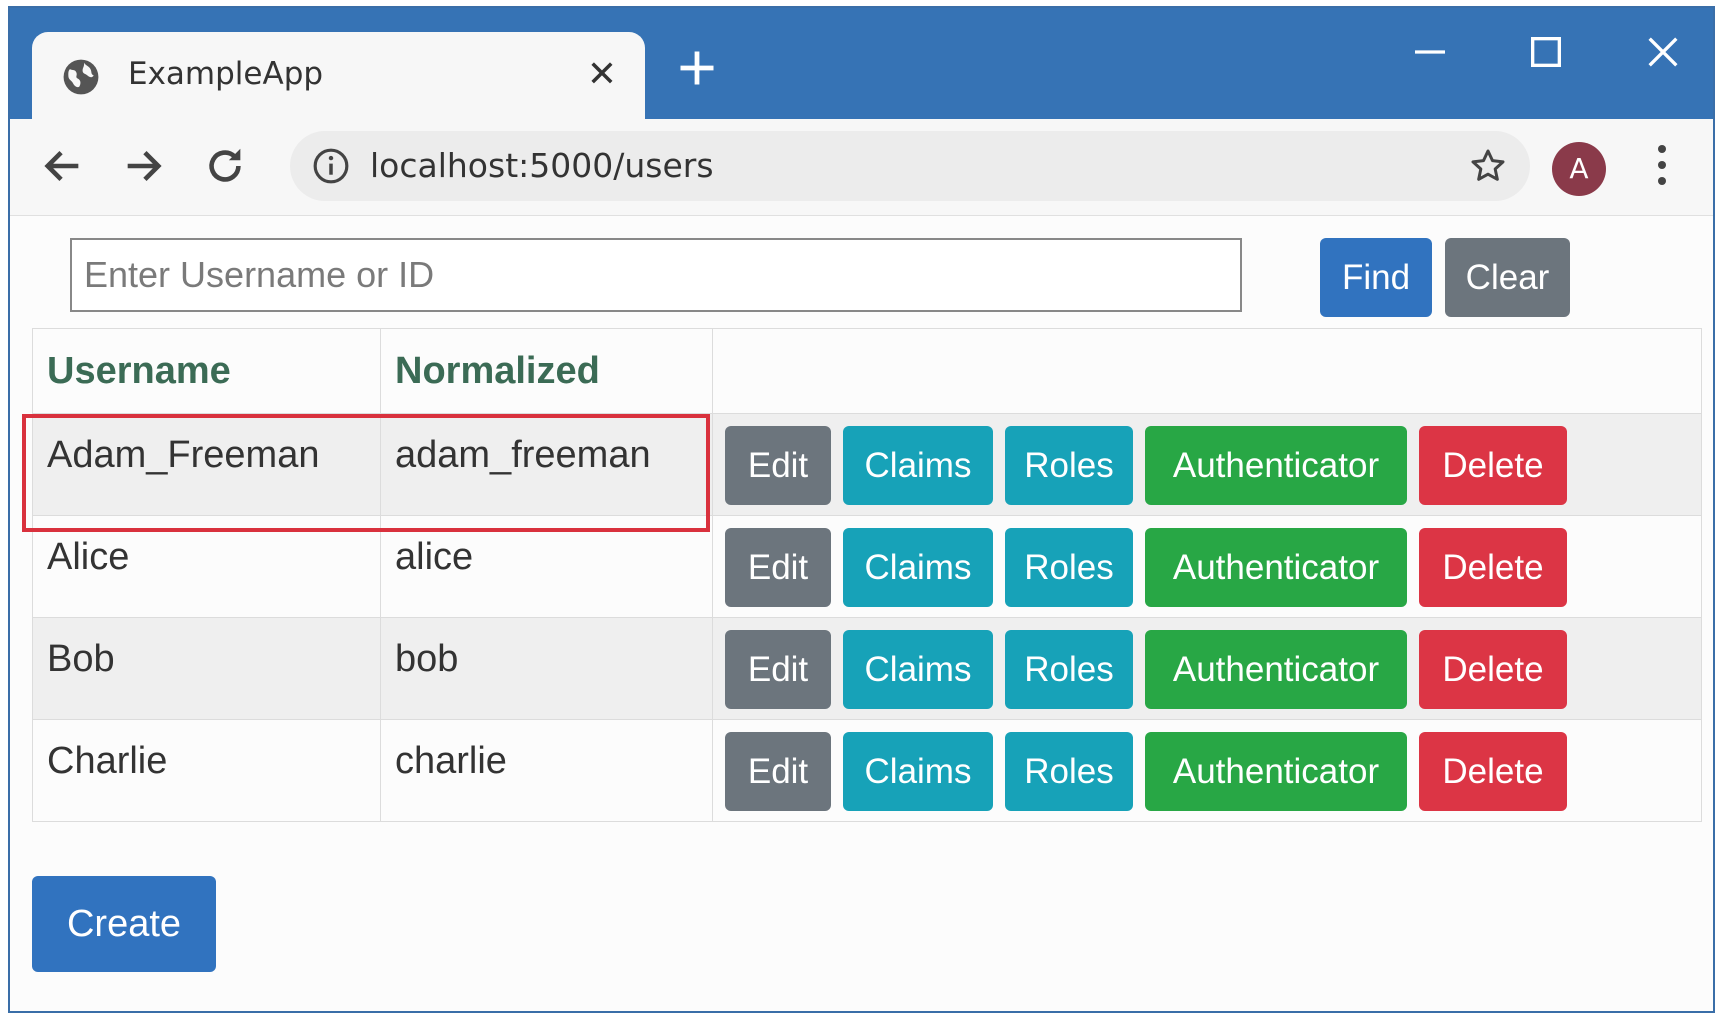 The image size is (1725, 1020). Describe the element at coordinates (226, 74) in the screenshot. I see `tab-title: ExampleApp` at that location.